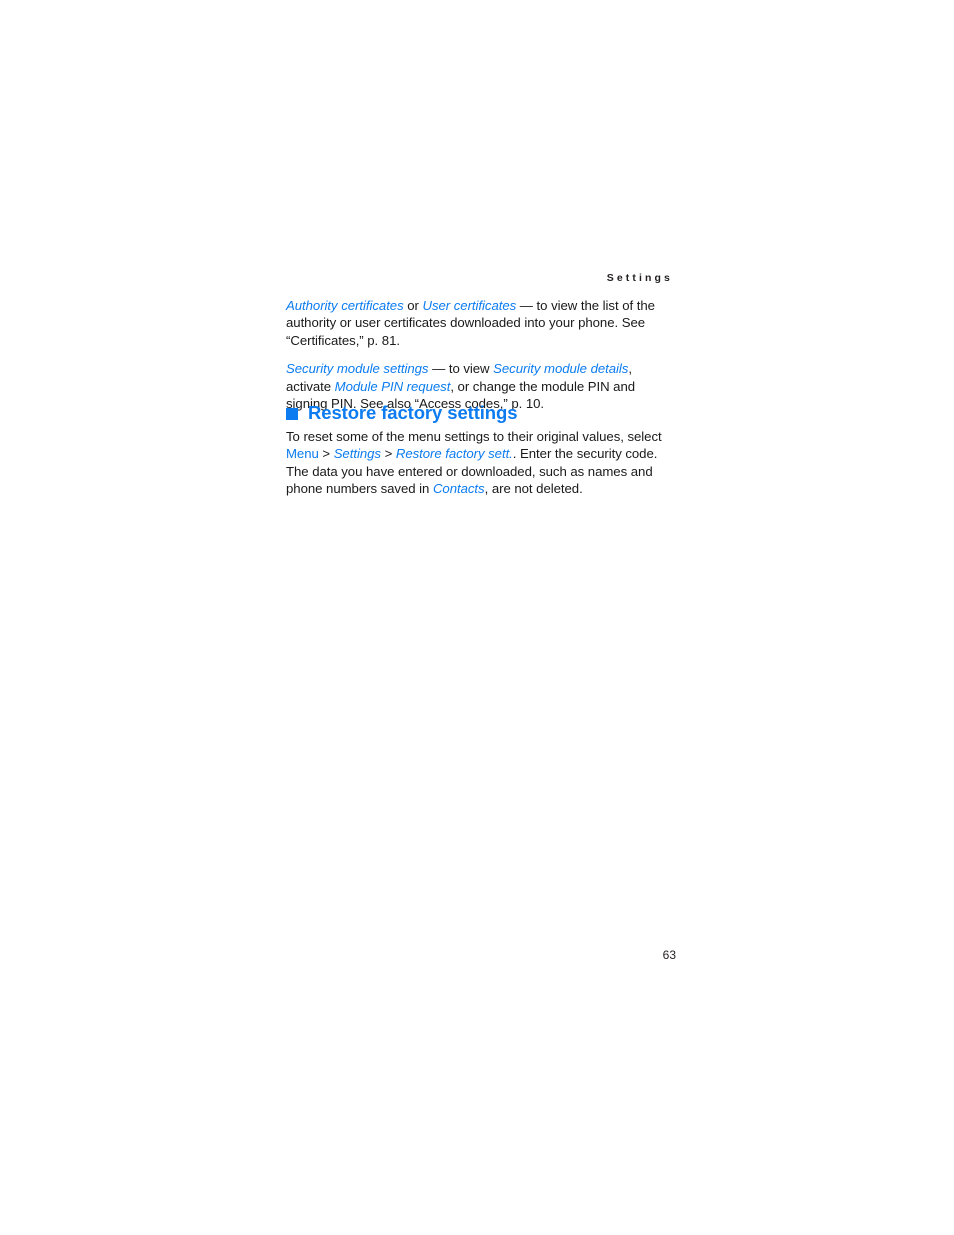 Image resolution: width=954 pixels, height=1235 pixels. What do you see at coordinates (302, 454) in the screenshot?
I see `inline-reference: Menu` at bounding box center [302, 454].